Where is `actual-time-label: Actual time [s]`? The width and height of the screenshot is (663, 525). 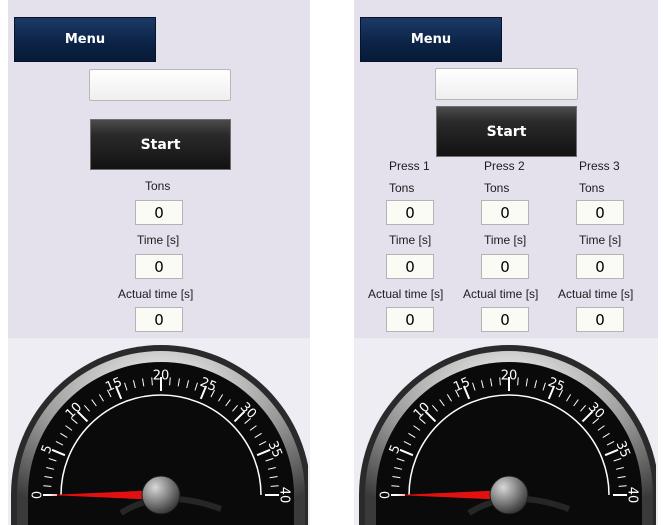 actual-time-label: Actual time [s] is located at coordinates (156, 294).